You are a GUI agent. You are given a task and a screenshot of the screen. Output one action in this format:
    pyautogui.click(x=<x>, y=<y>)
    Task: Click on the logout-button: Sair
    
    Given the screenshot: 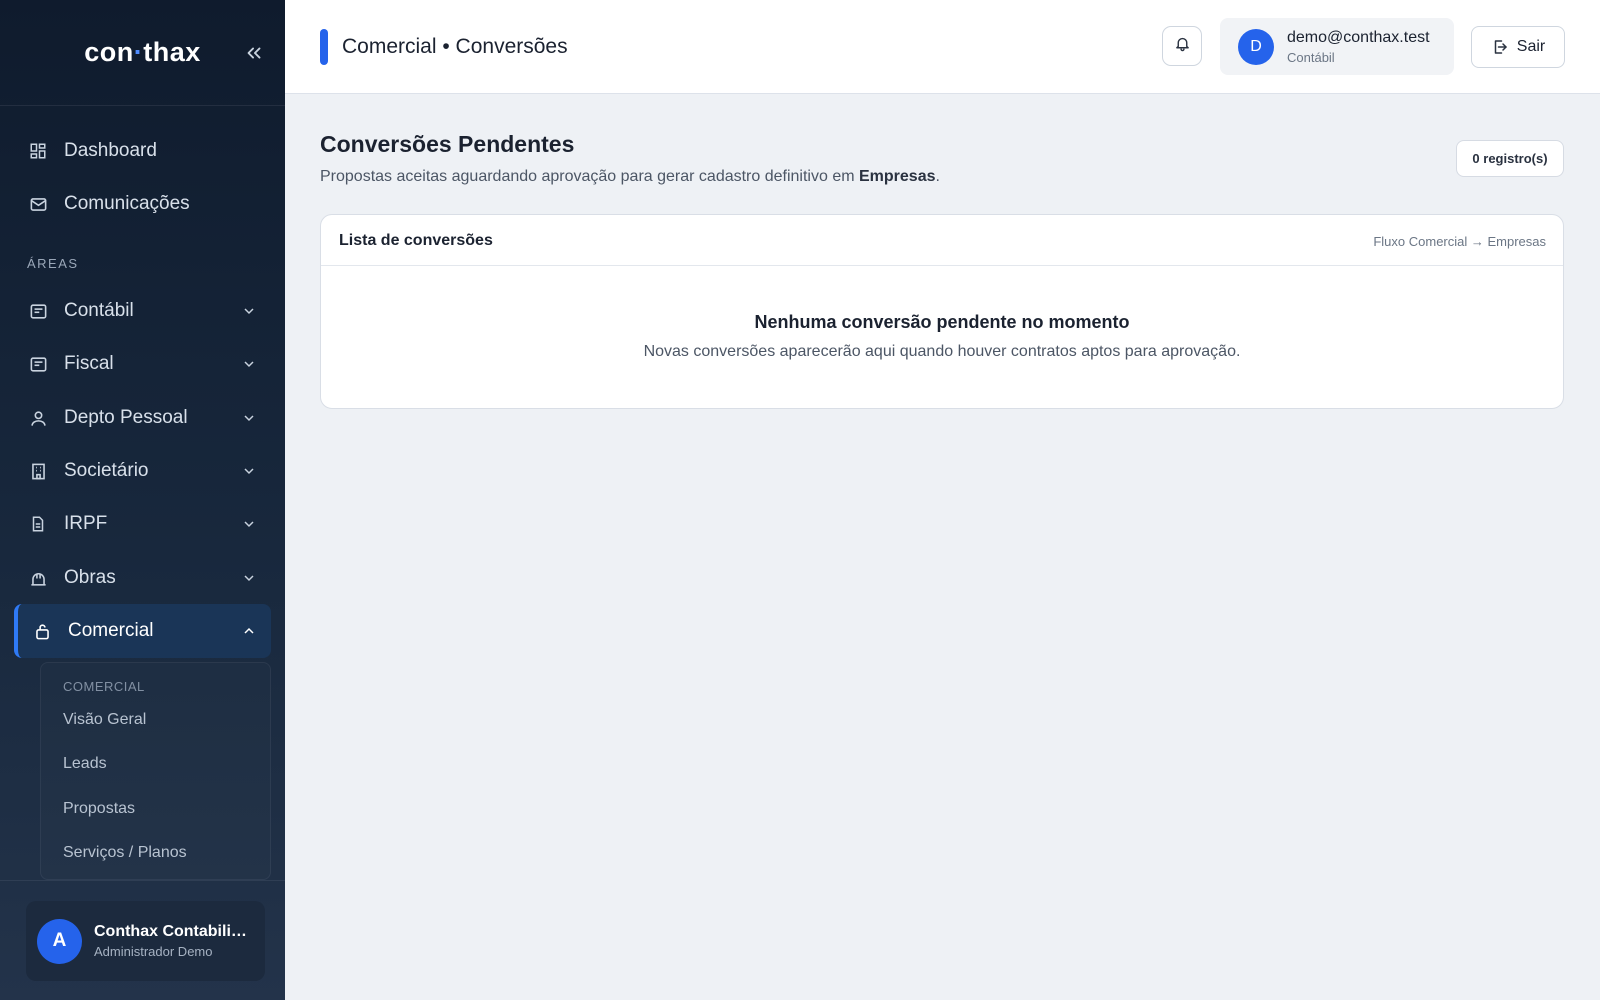 What is the action you would take?
    pyautogui.click(x=1518, y=47)
    